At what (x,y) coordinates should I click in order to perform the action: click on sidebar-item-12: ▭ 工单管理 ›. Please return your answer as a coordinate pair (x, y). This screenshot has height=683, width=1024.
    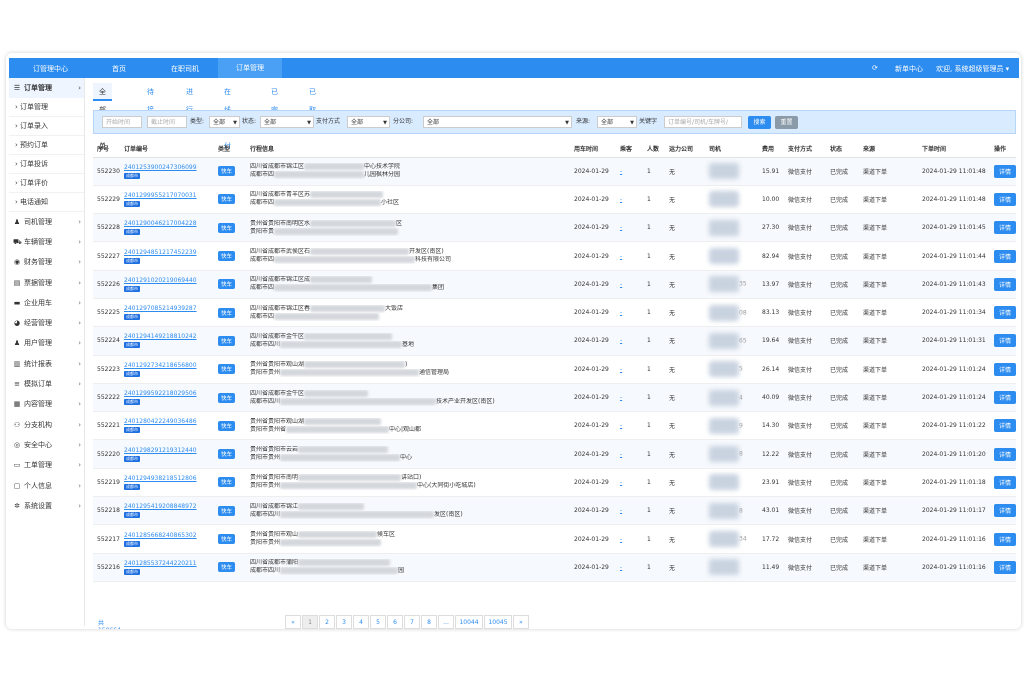
    Looking at the image, I should click on (46, 465).